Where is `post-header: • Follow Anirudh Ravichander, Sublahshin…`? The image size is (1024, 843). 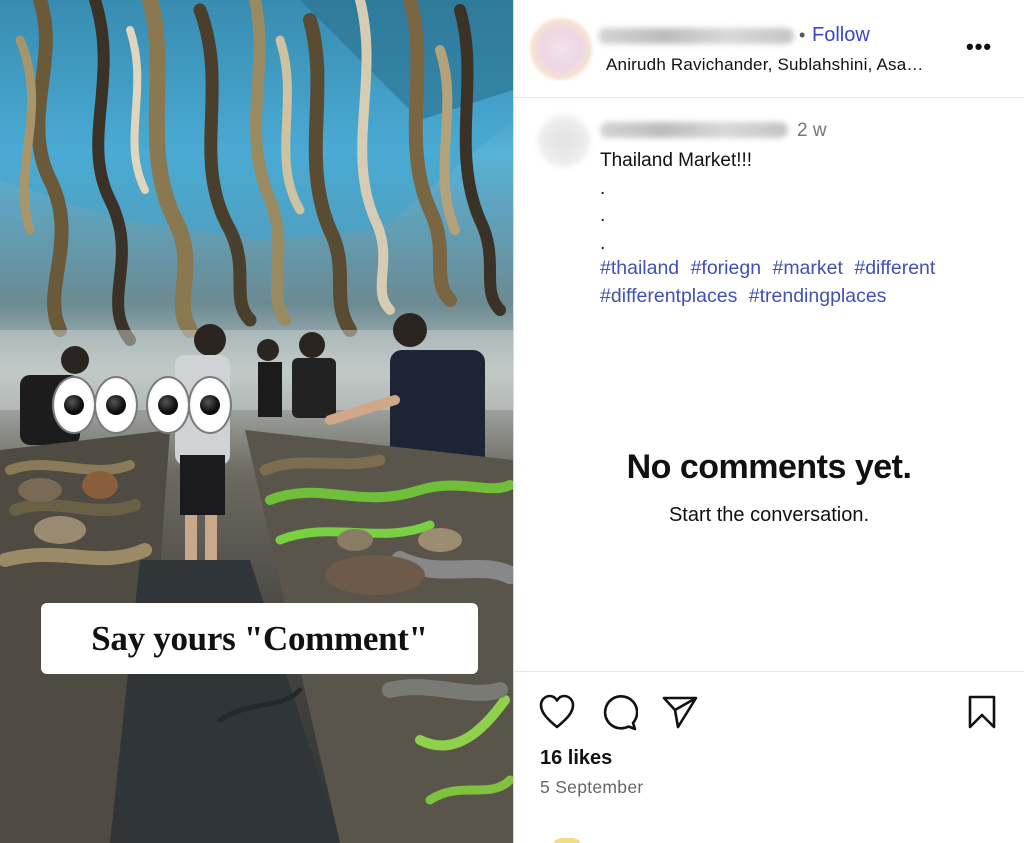 post-header: • Follow Anirudh Ravichander, Sublahshin… is located at coordinates (769, 49).